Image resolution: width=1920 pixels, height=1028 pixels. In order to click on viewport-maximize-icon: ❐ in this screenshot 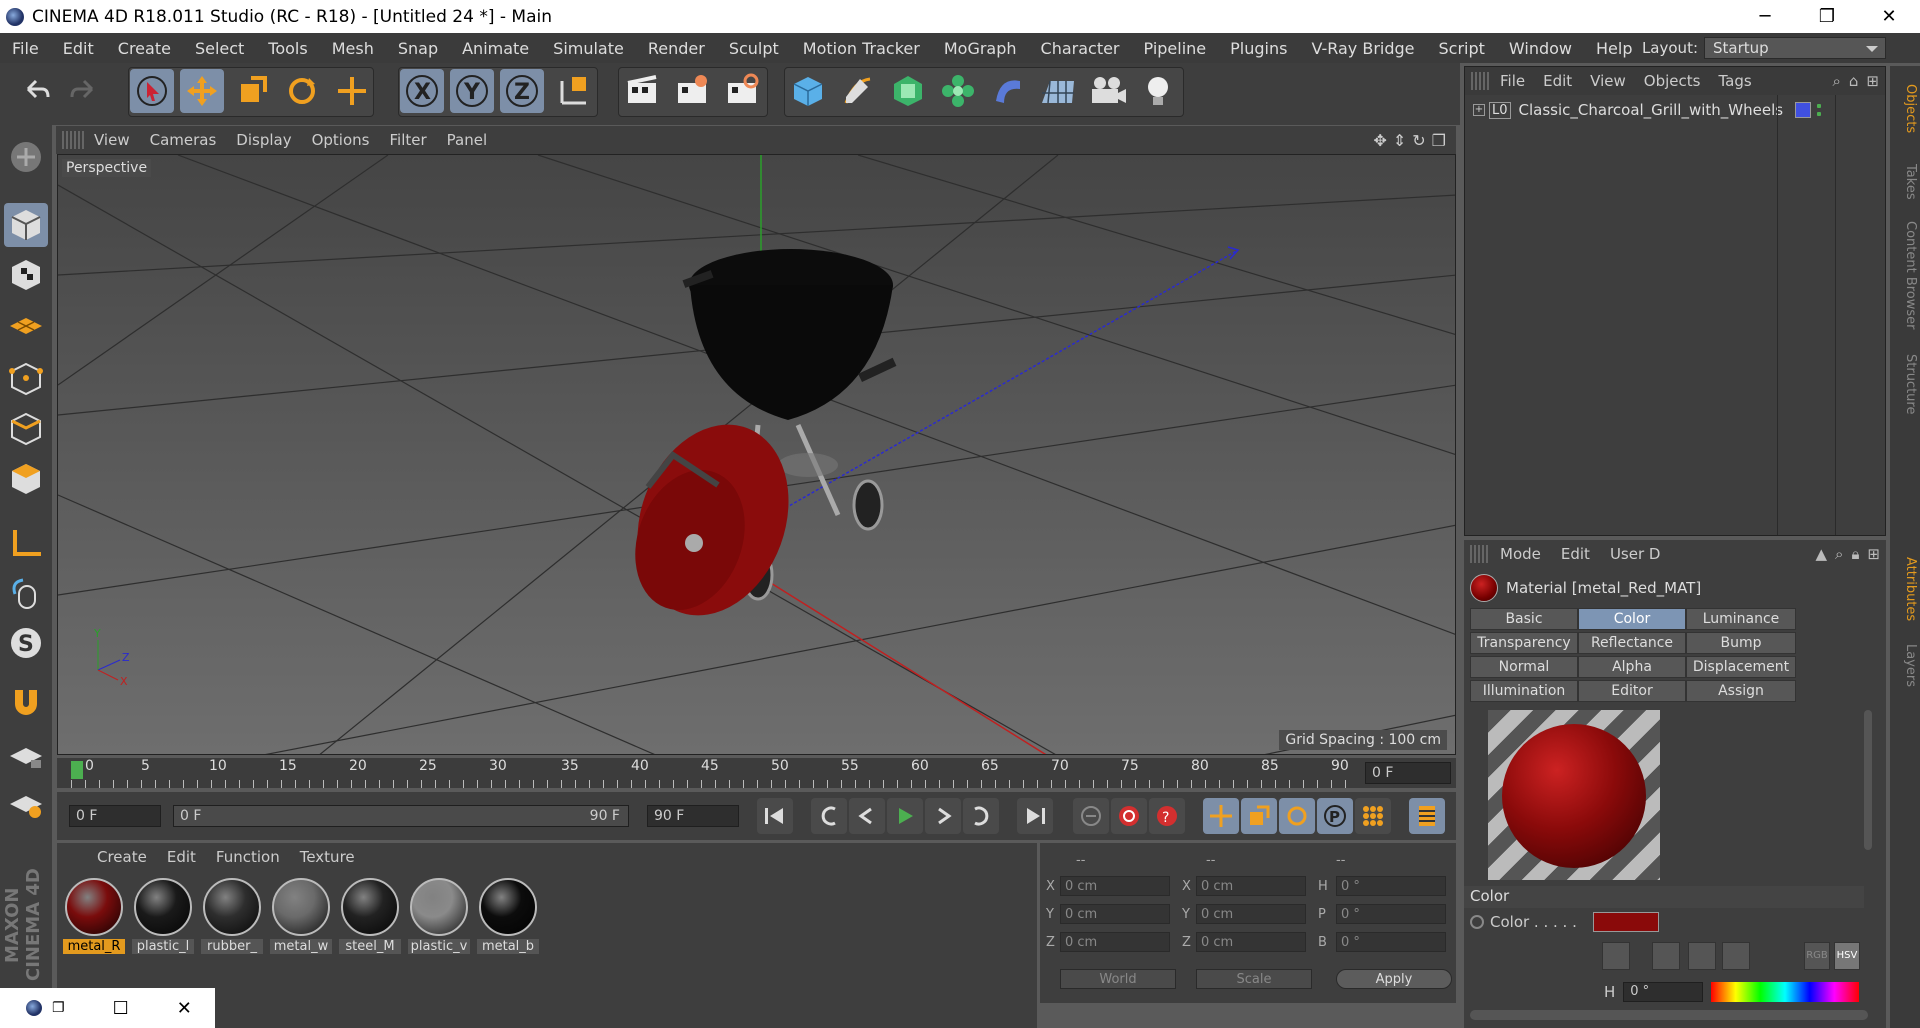, I will do `click(1439, 140)`.